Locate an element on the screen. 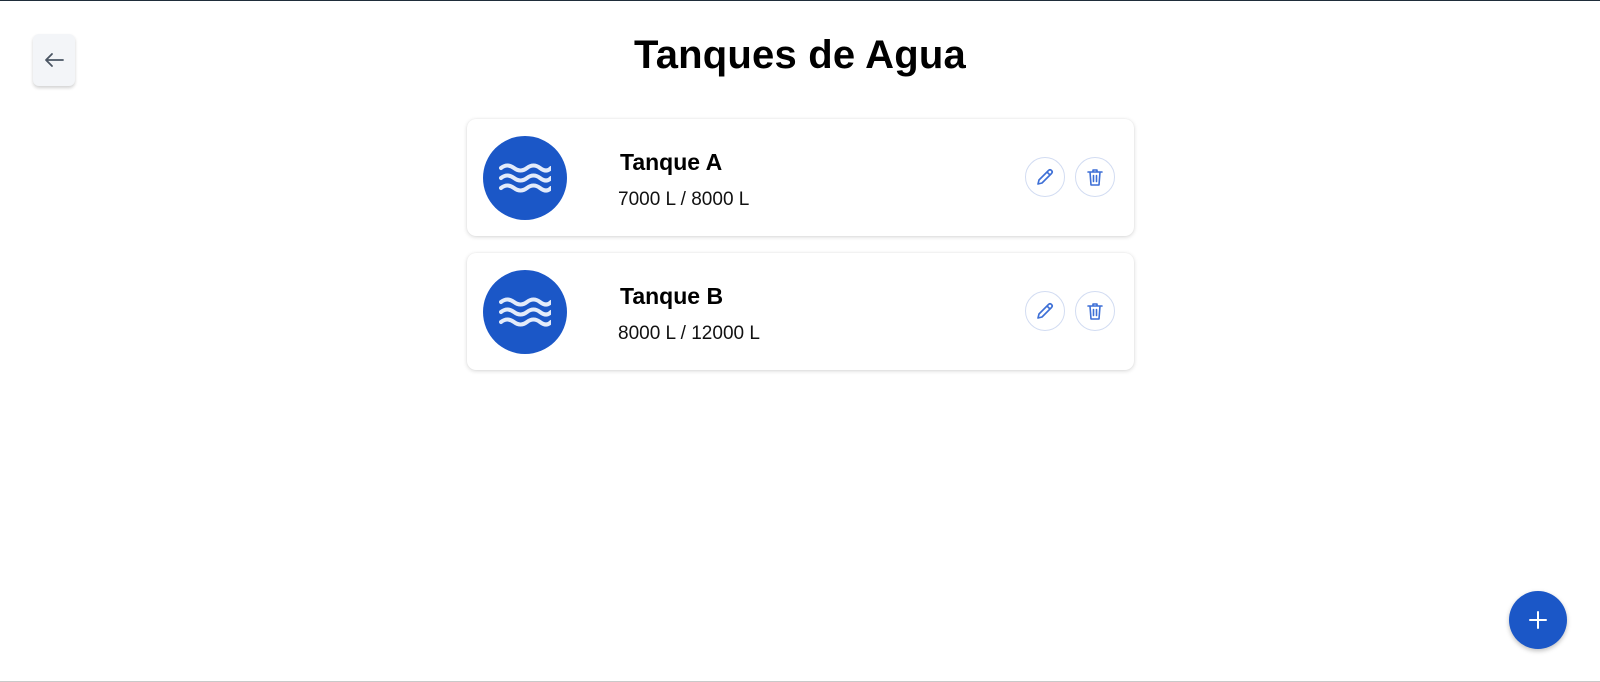 Image resolution: width=1600 pixels, height=682 pixels. tank-name: Tanque A is located at coordinates (671, 162).